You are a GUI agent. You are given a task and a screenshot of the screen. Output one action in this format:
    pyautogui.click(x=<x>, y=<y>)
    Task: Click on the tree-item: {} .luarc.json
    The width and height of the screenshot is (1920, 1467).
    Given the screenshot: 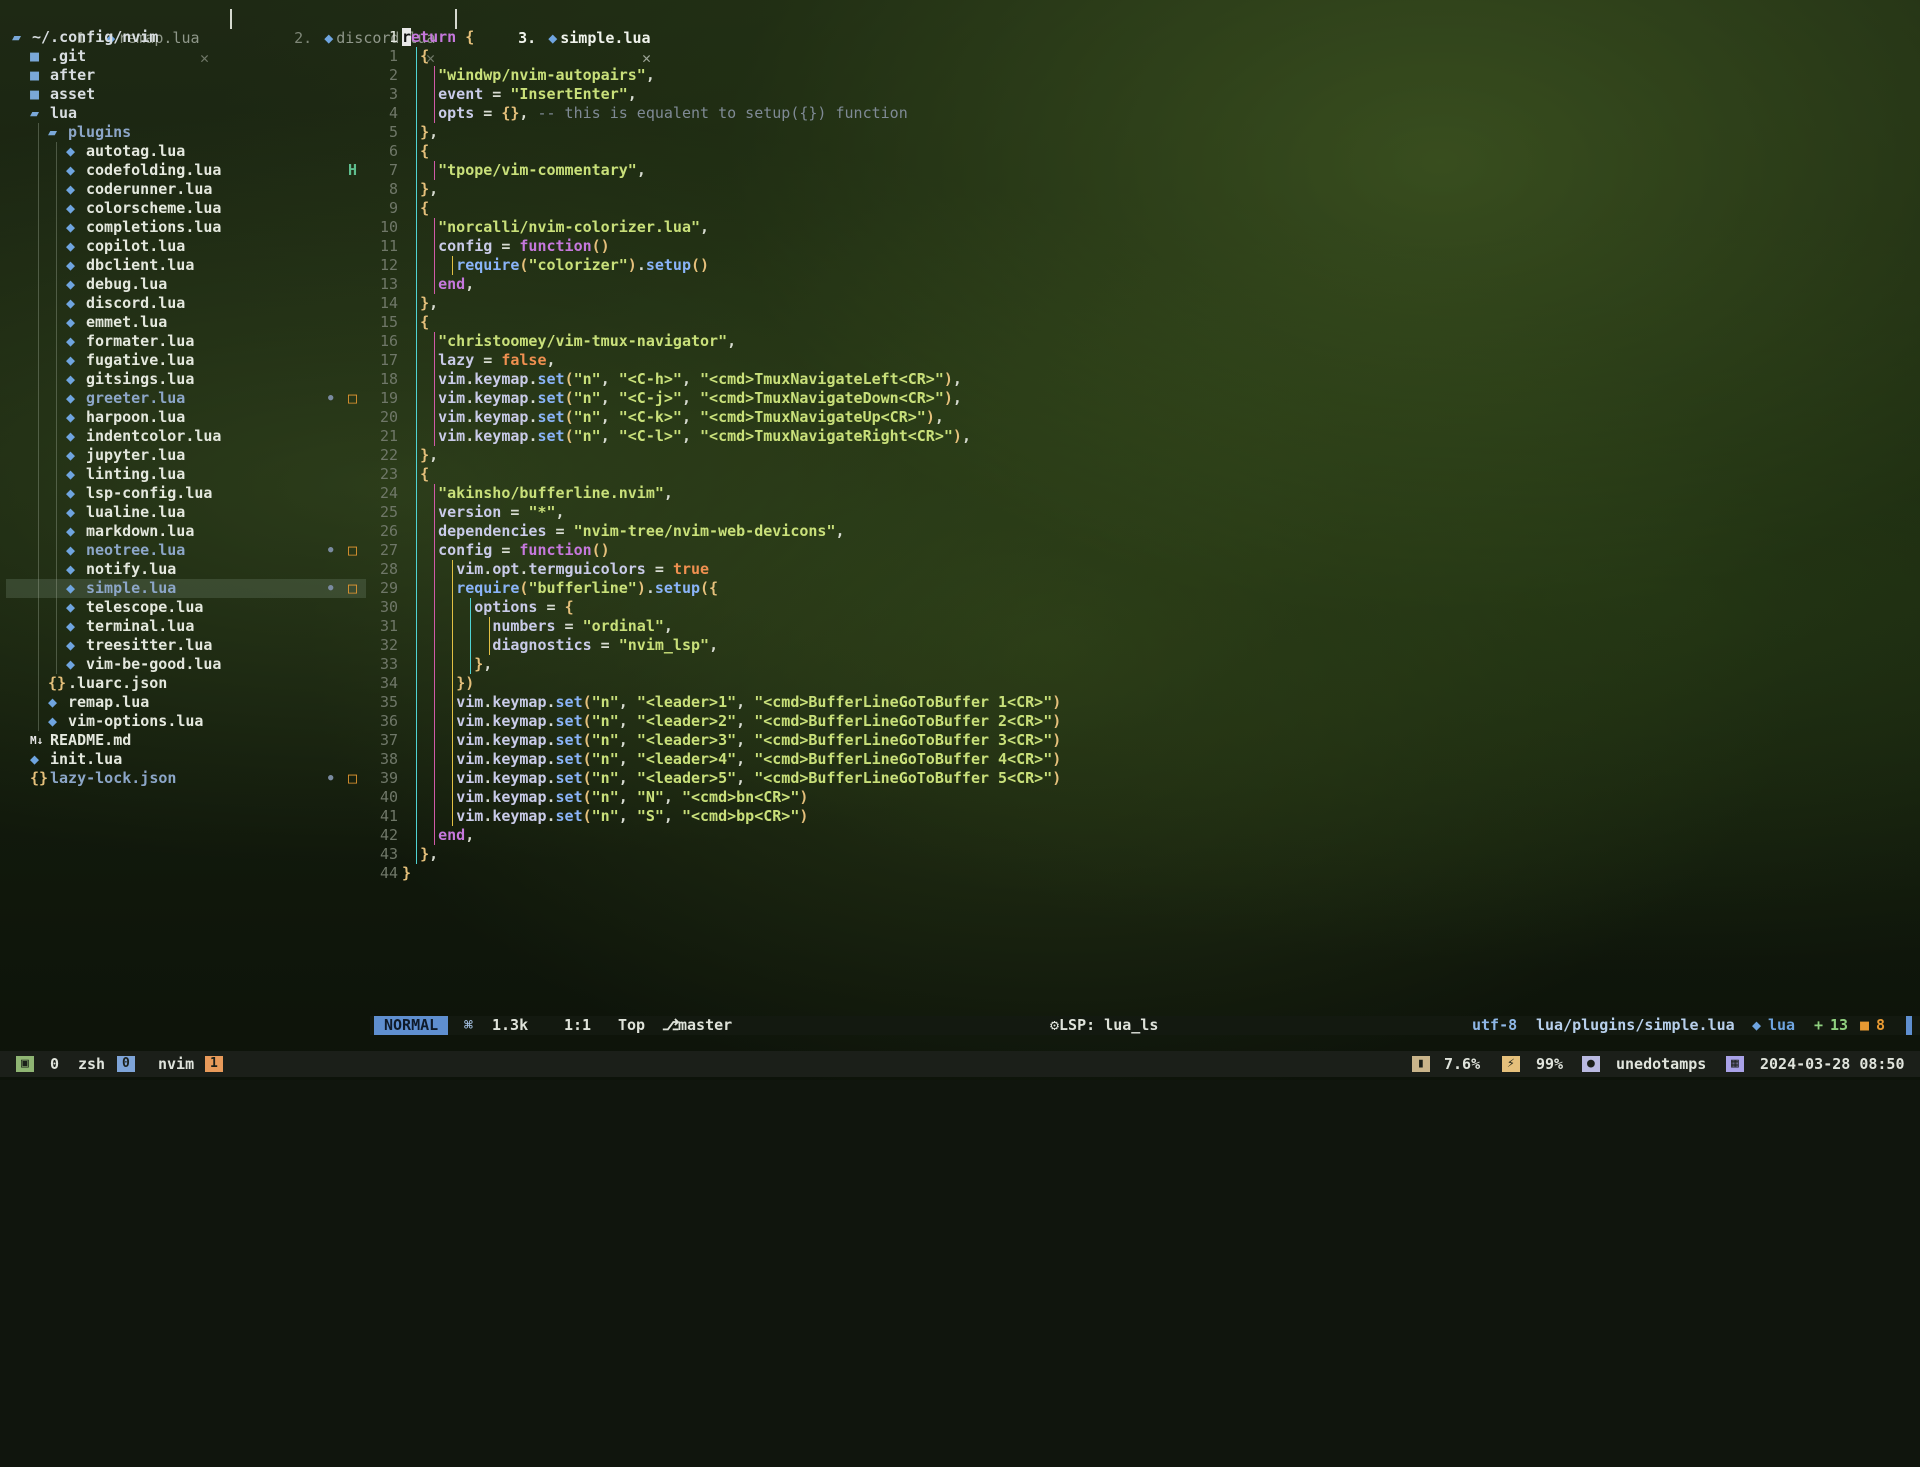 What is the action you would take?
    pyautogui.click(x=186, y=683)
    